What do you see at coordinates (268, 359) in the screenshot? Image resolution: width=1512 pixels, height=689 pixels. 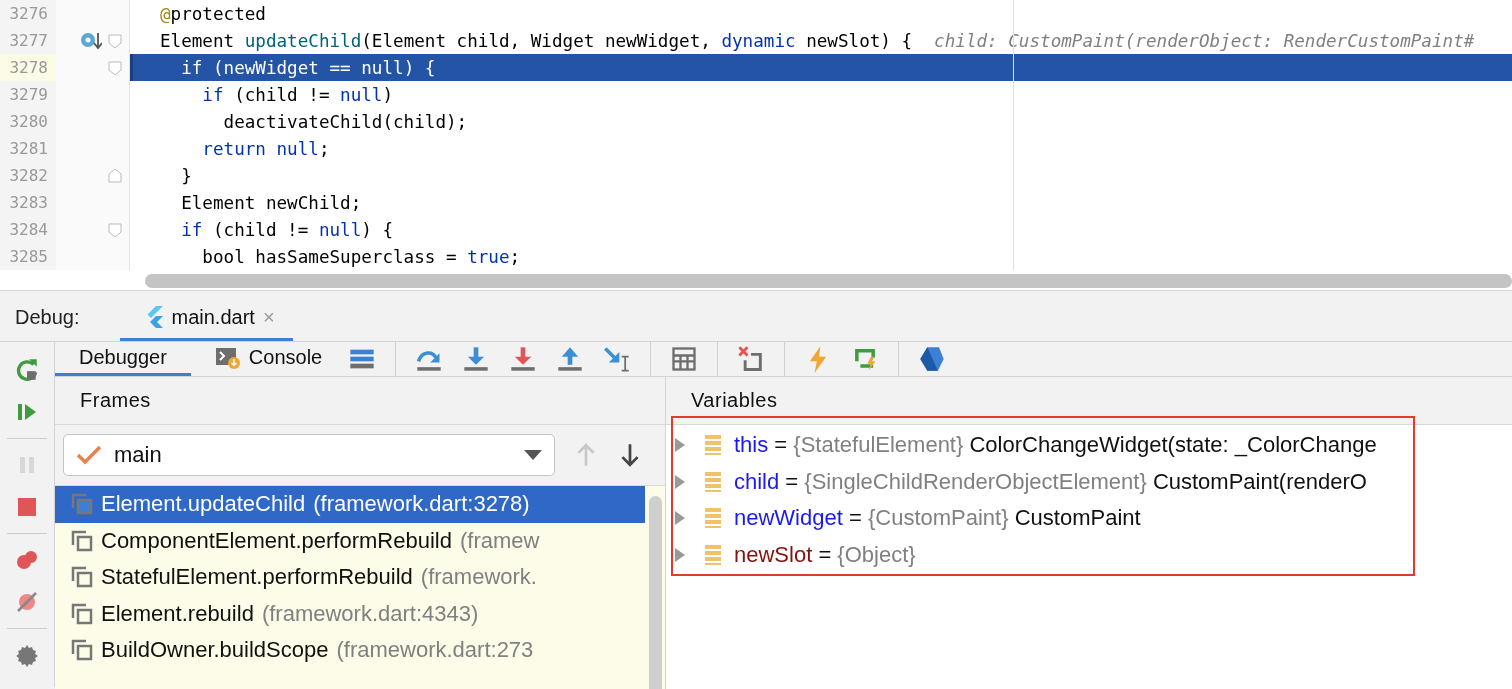 I see `view-tab: Console` at bounding box center [268, 359].